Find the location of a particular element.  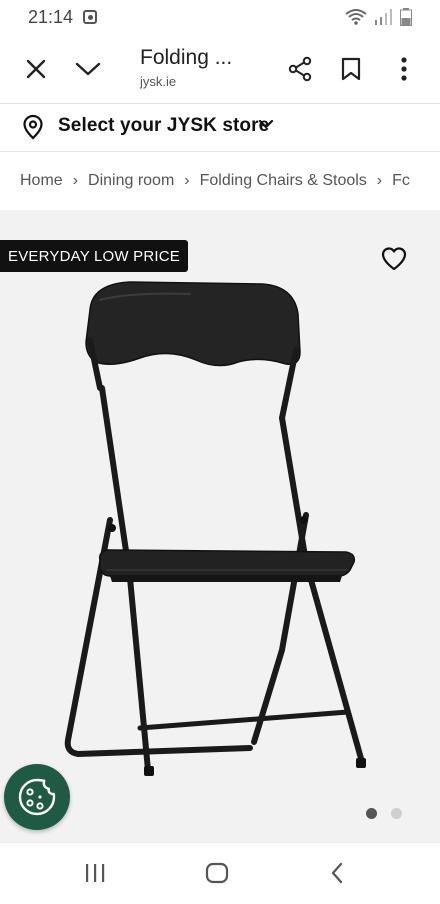

close-icon is located at coordinates (36, 69).